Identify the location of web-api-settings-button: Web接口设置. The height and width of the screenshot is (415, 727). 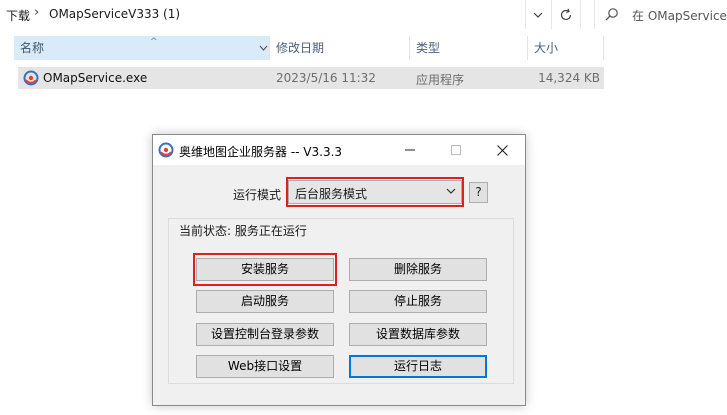
(265, 366).